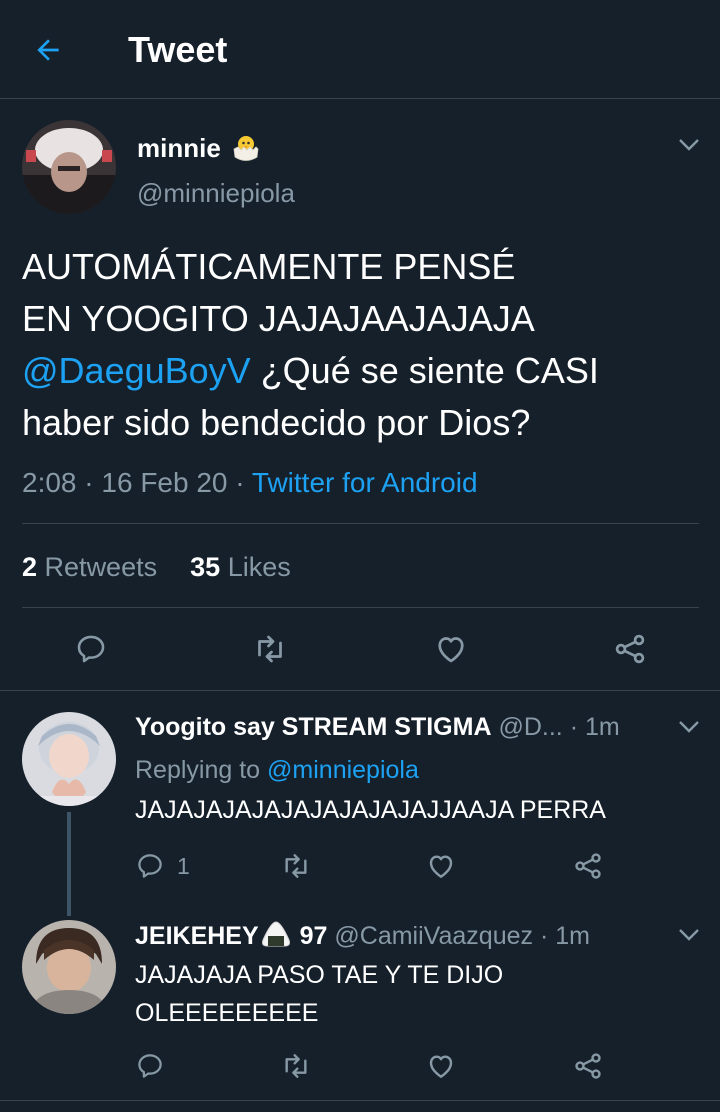 This screenshot has height=1112, width=720. Describe the element at coordinates (205, 567) in the screenshot. I see `like-count: 35` at that location.